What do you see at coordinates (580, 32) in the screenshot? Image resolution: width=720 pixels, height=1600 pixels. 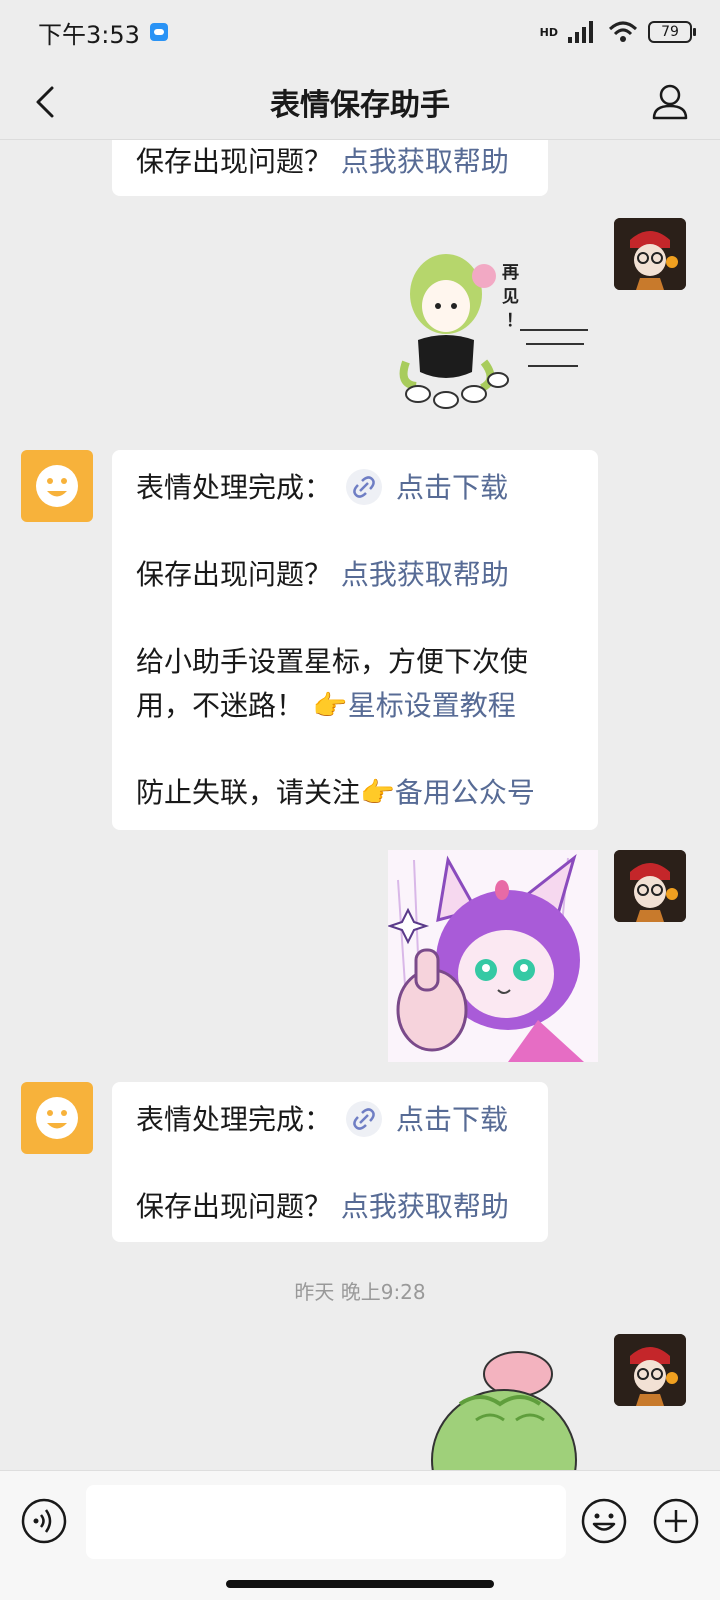 I see `signal-icon` at bounding box center [580, 32].